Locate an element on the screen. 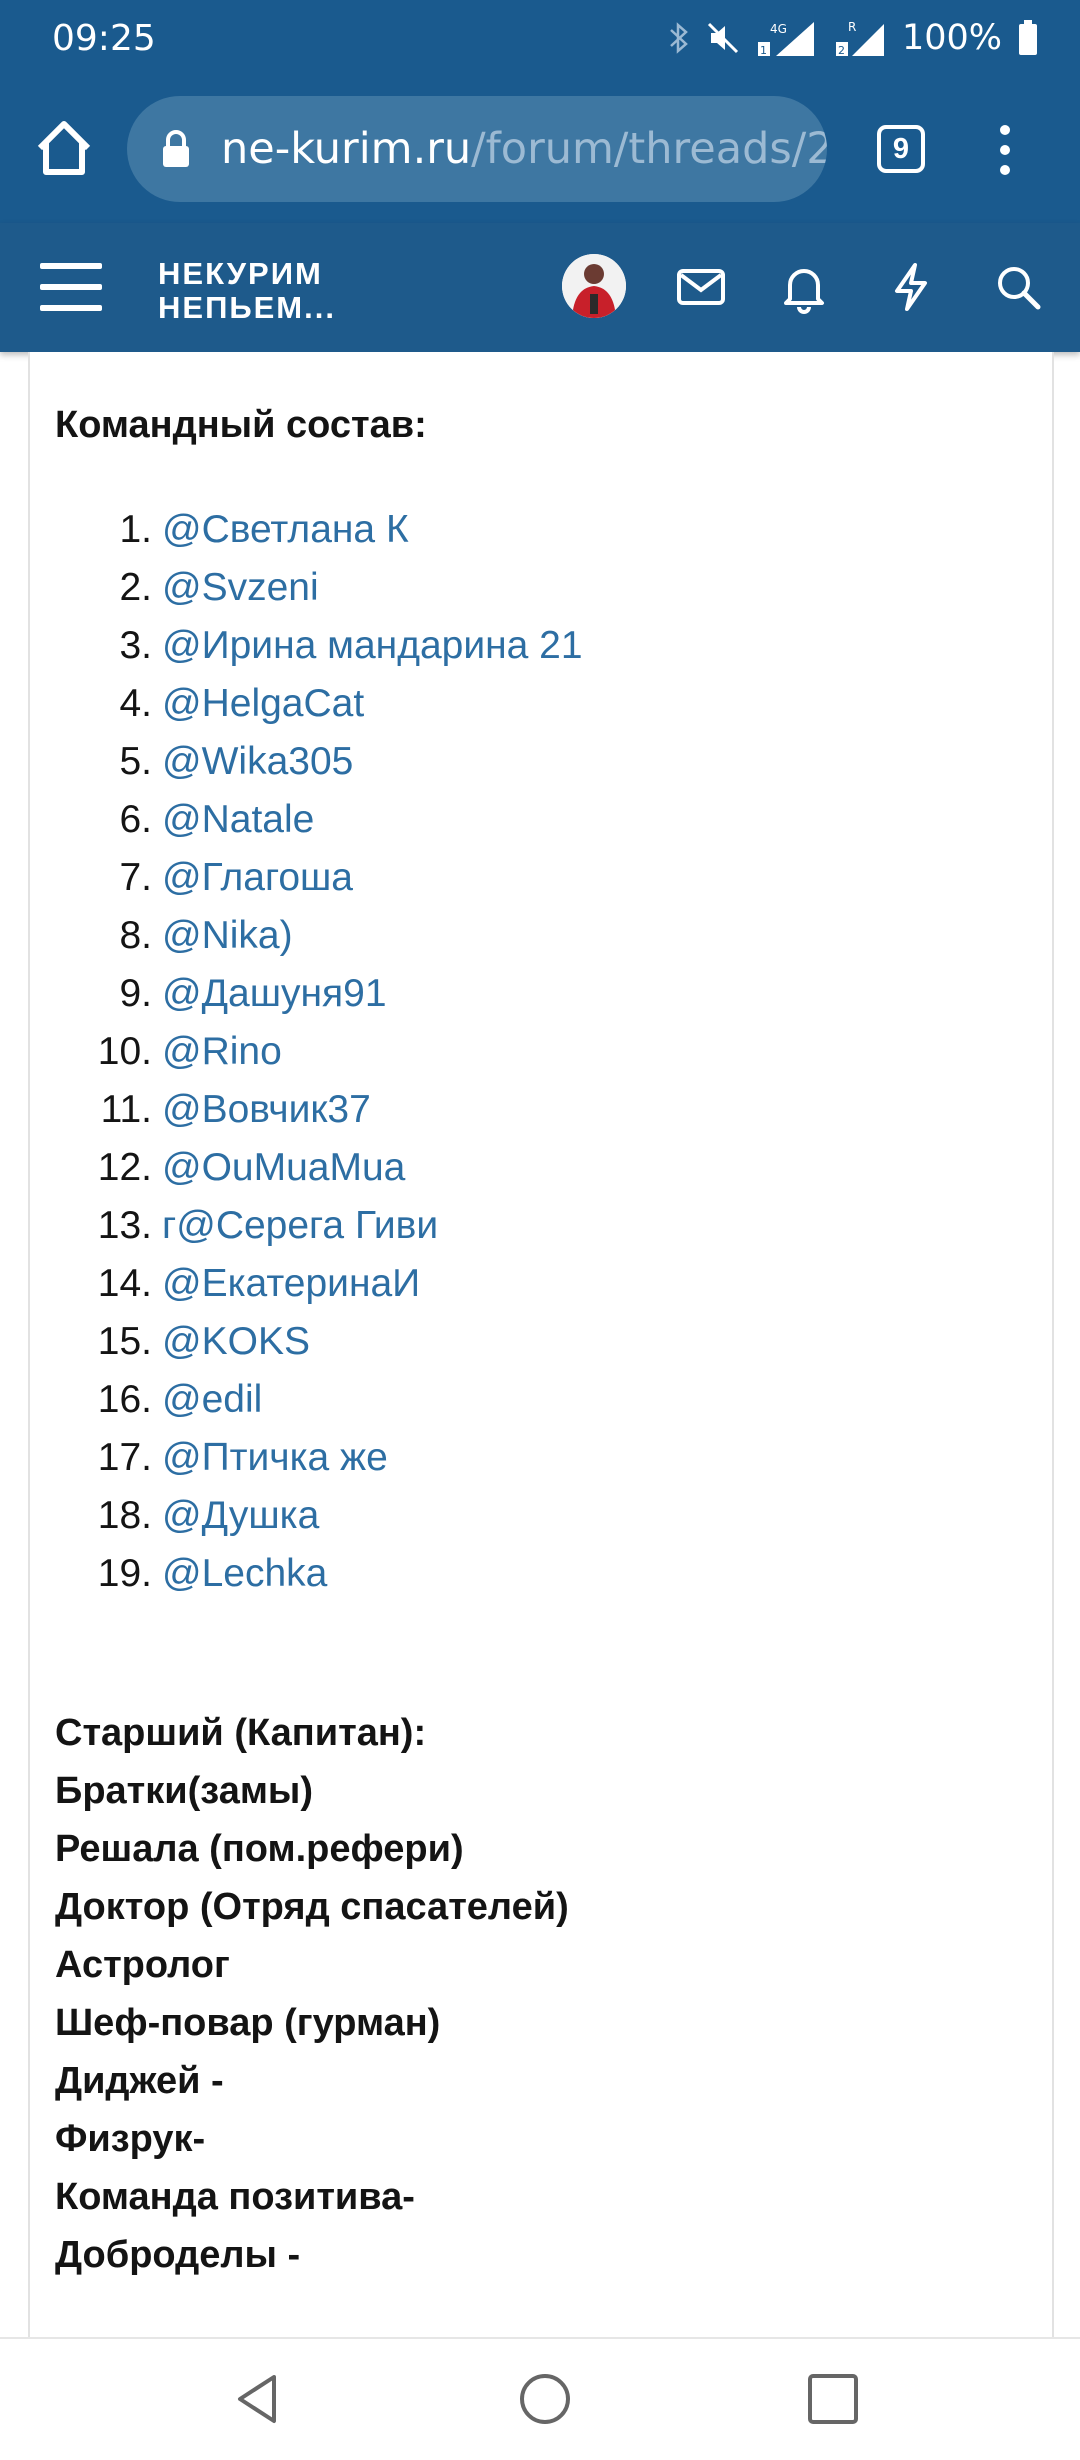  role-item: Команда позитива- is located at coordinates (235, 2197).